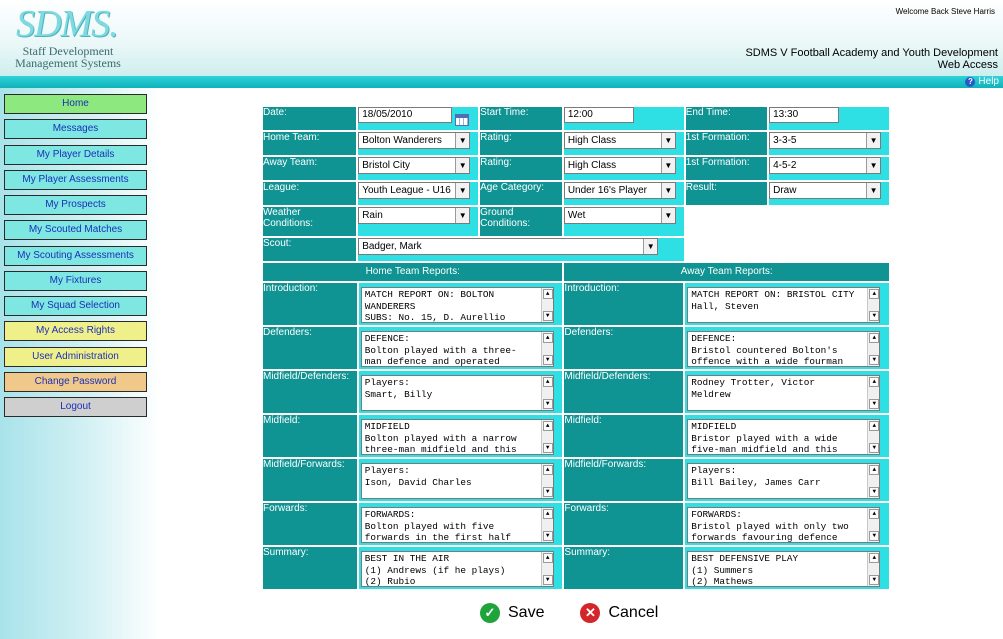 The image size is (1003, 639). Describe the element at coordinates (624, 304) in the screenshot. I see `away-introduction-label: Introduction:` at that location.